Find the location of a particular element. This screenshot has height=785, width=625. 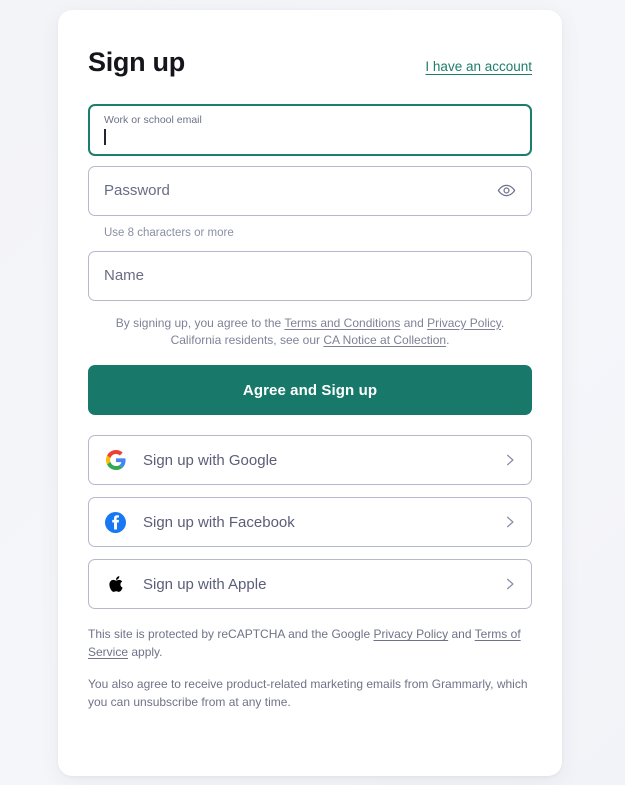

password-helper-text: Use 8 characters or more is located at coordinates (169, 232).